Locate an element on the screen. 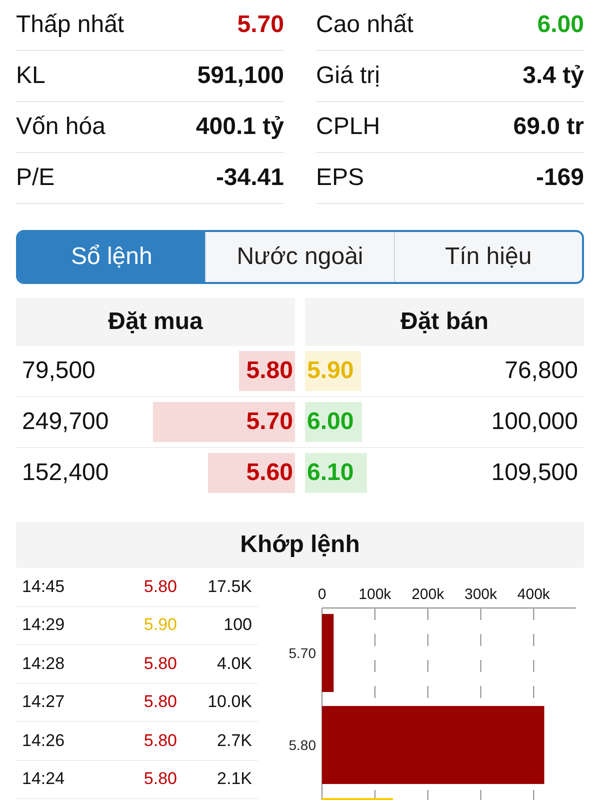 The height and width of the screenshot is (800, 600). ask-header: Đặt bán is located at coordinates (444, 322).